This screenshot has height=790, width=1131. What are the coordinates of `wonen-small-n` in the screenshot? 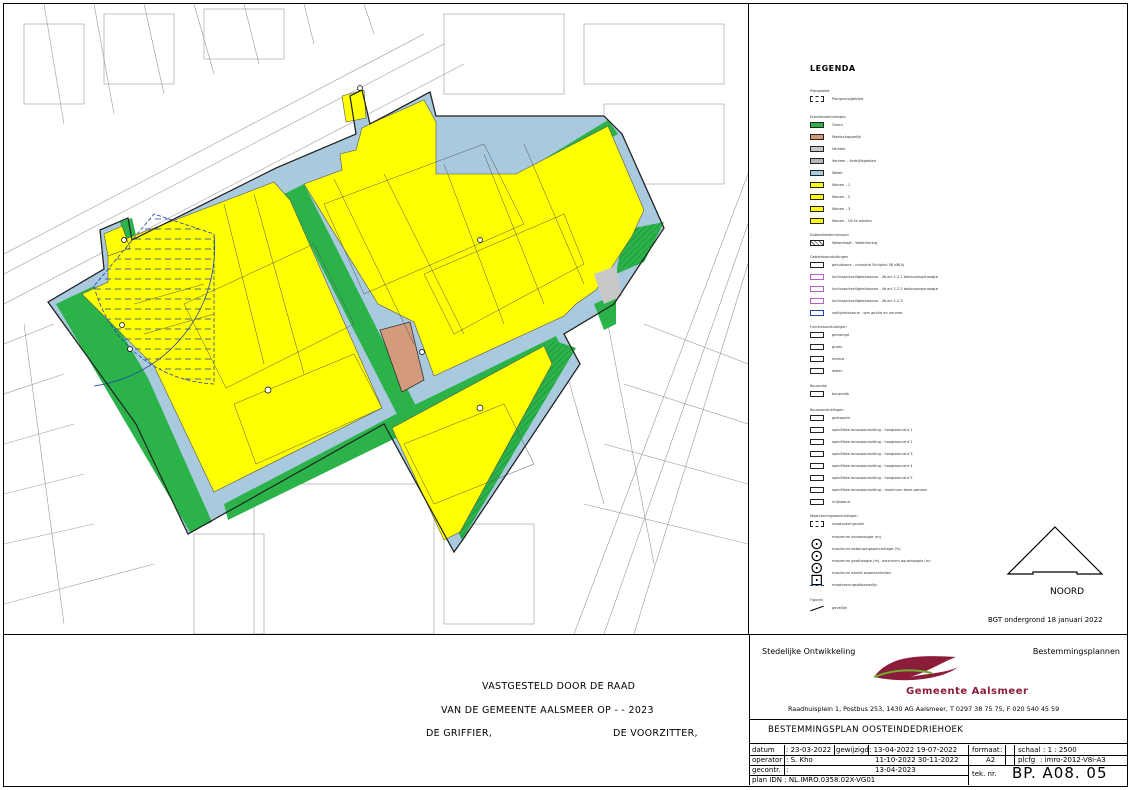 It's located at (354, 106).